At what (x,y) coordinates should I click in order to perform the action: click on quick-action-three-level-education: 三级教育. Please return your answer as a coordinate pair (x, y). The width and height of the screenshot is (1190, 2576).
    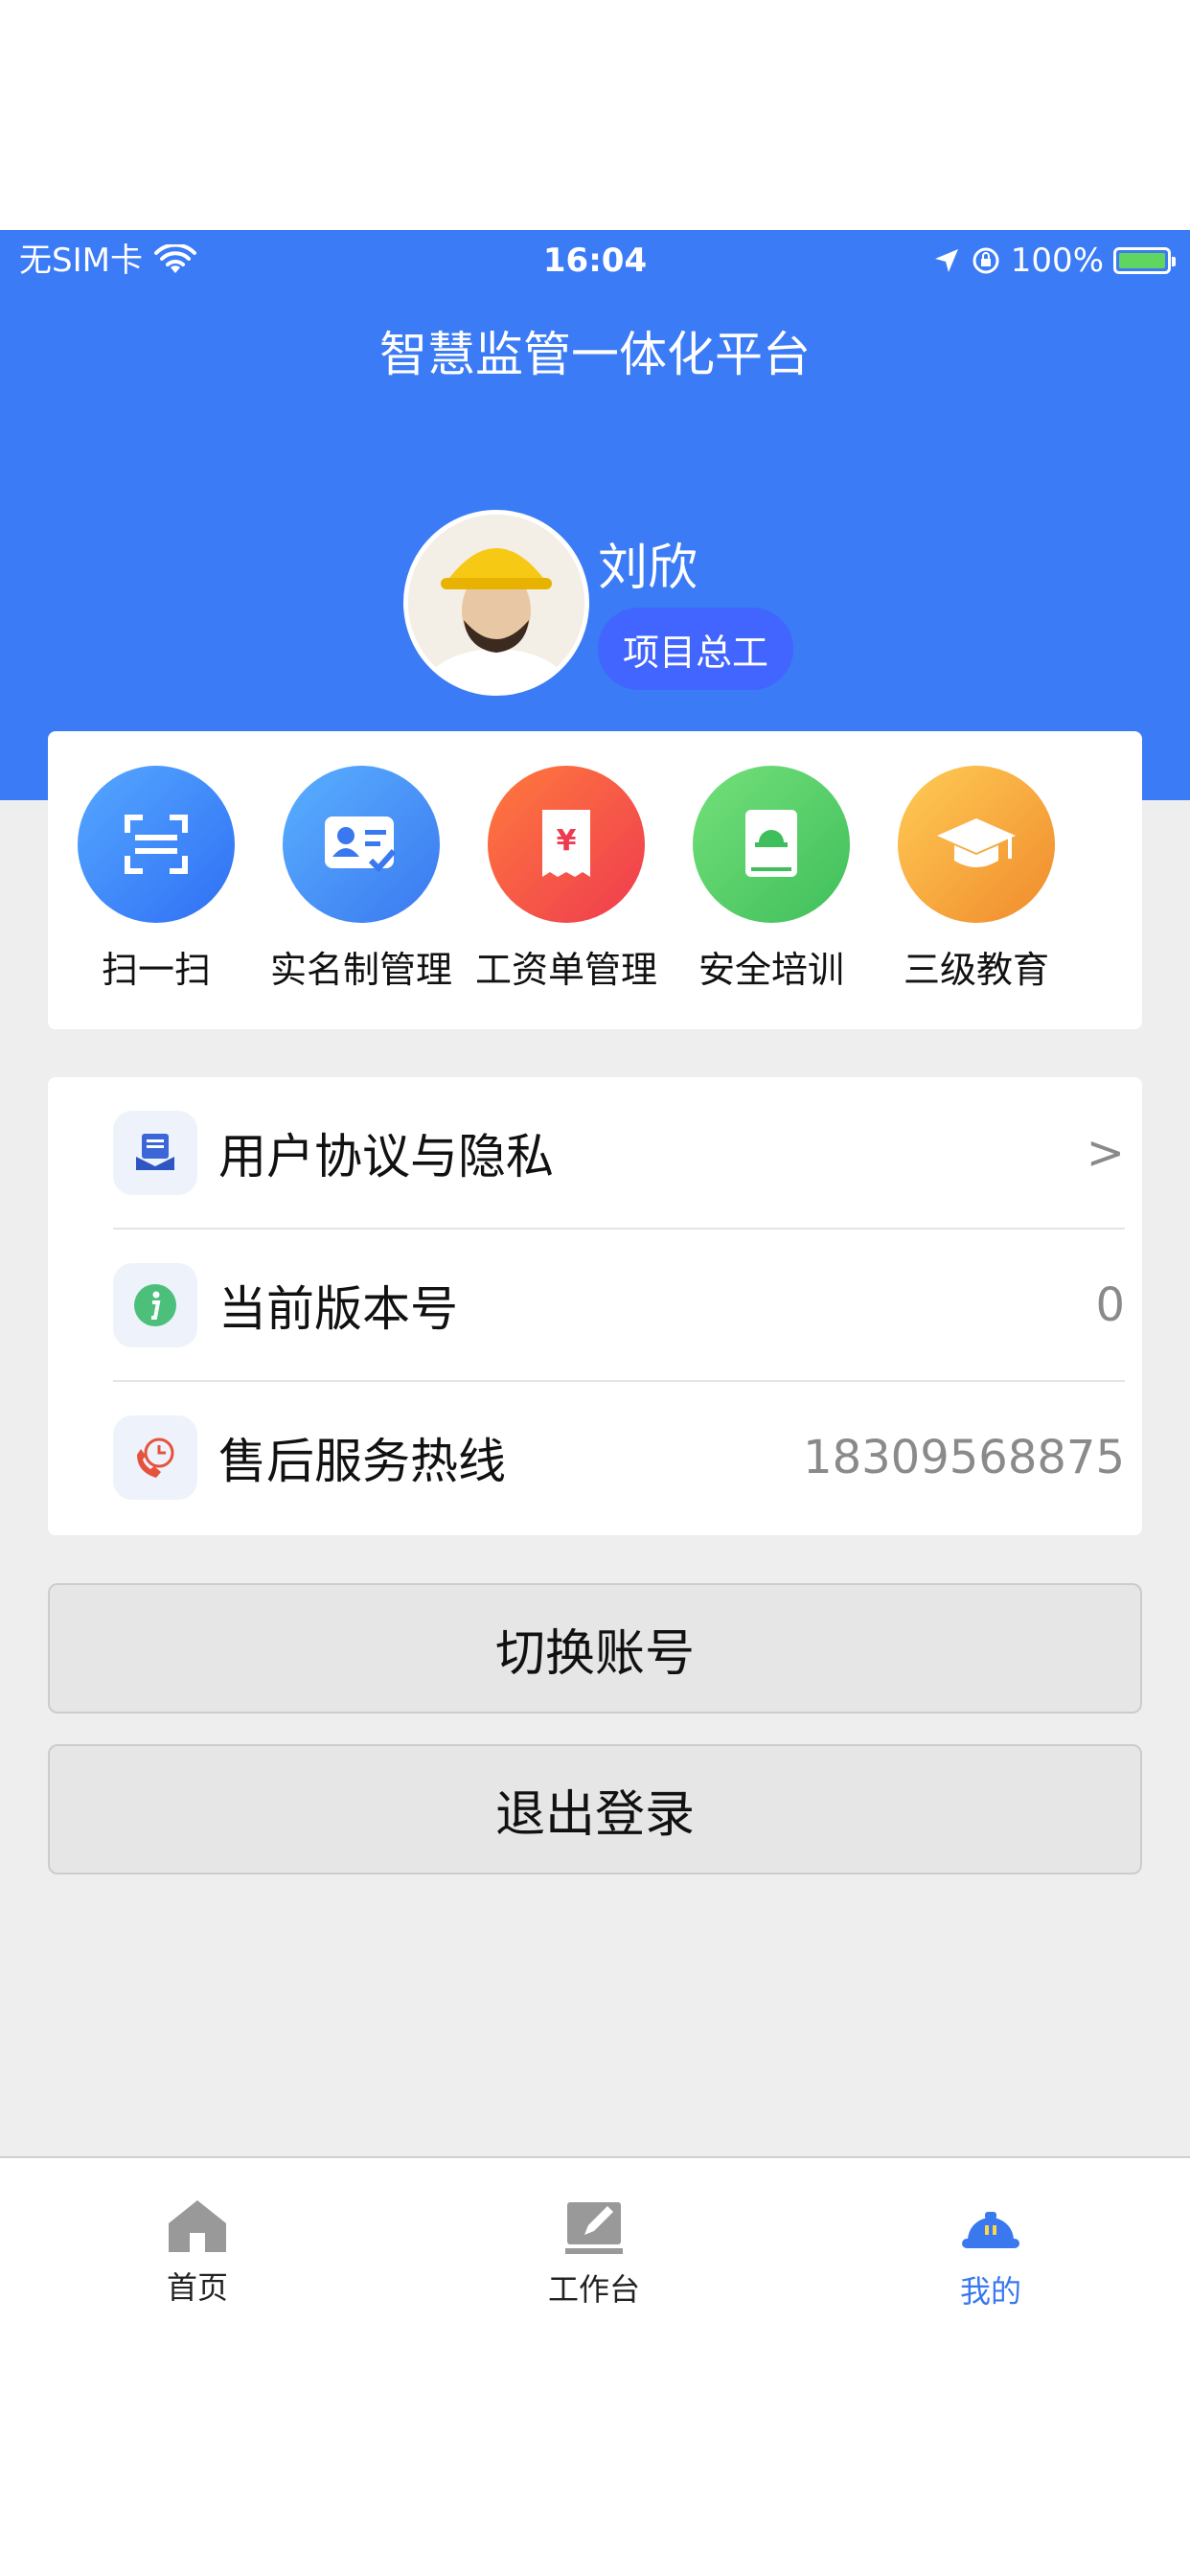
    Looking at the image, I should click on (977, 879).